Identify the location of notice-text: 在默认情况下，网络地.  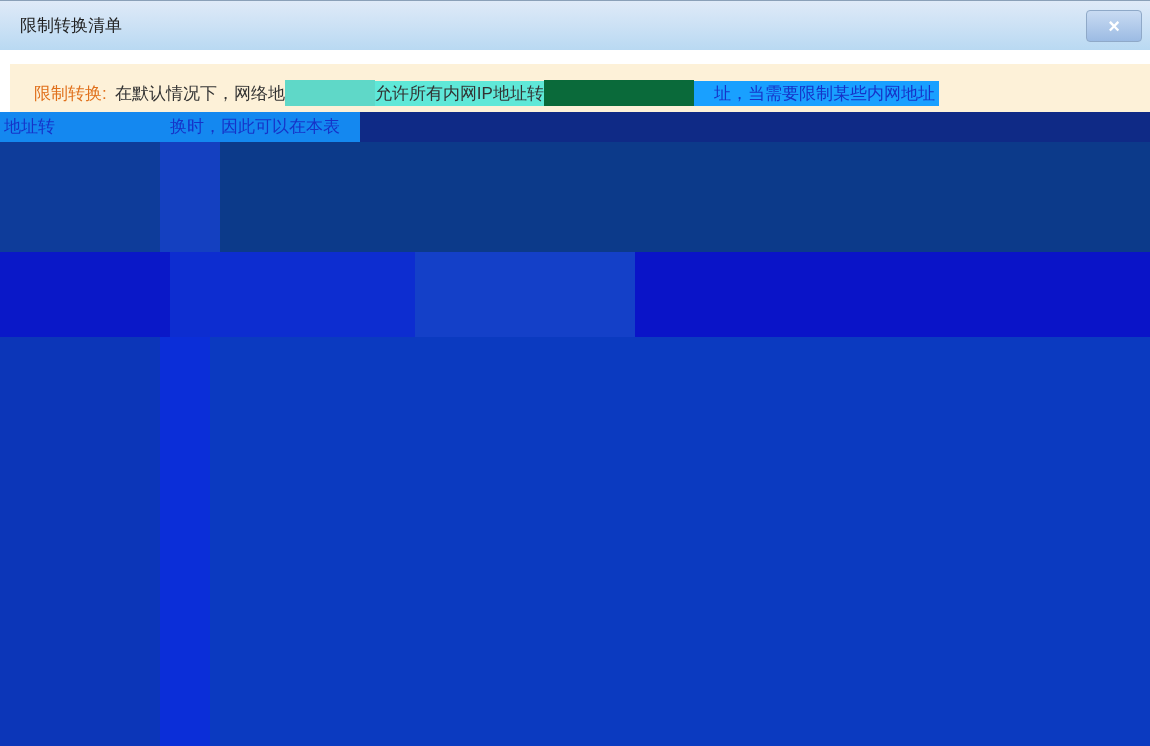
(199, 93).